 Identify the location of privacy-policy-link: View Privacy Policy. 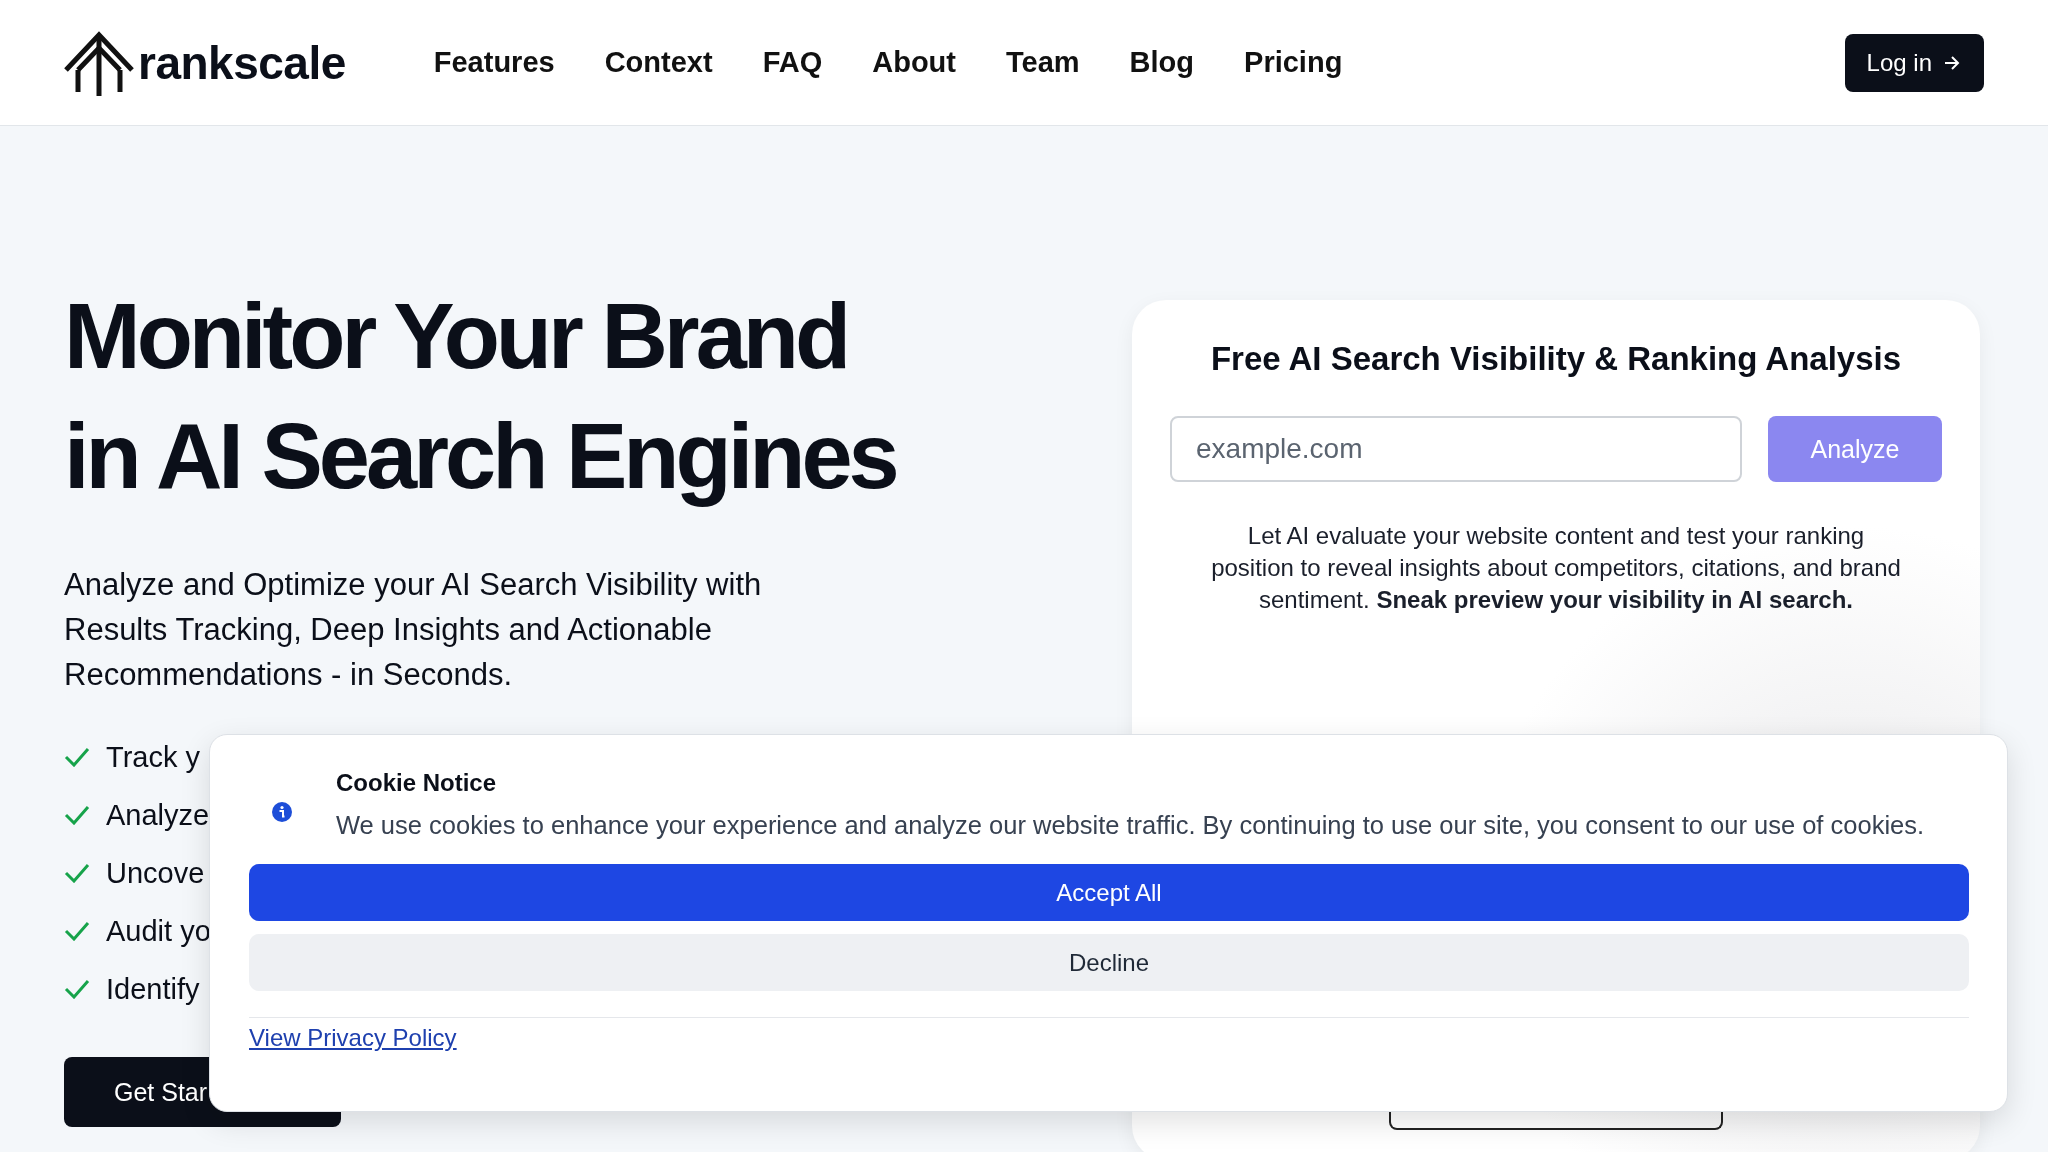
(353, 1038).